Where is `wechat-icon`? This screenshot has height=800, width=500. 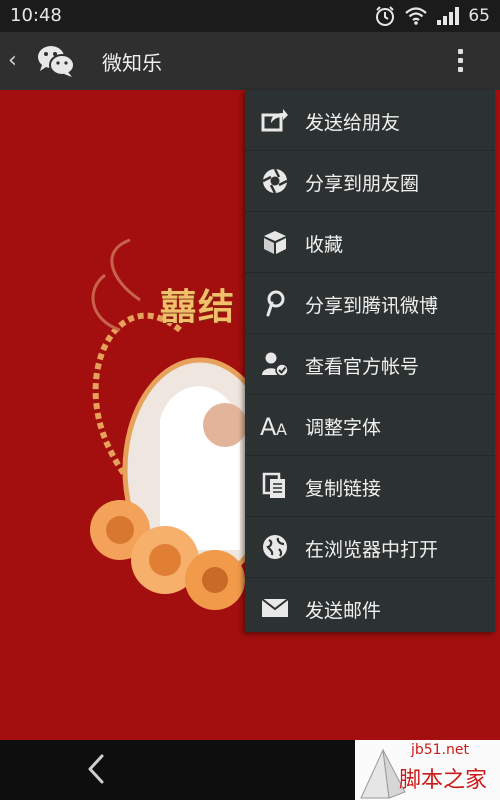
wechat-icon is located at coordinates (56, 63).